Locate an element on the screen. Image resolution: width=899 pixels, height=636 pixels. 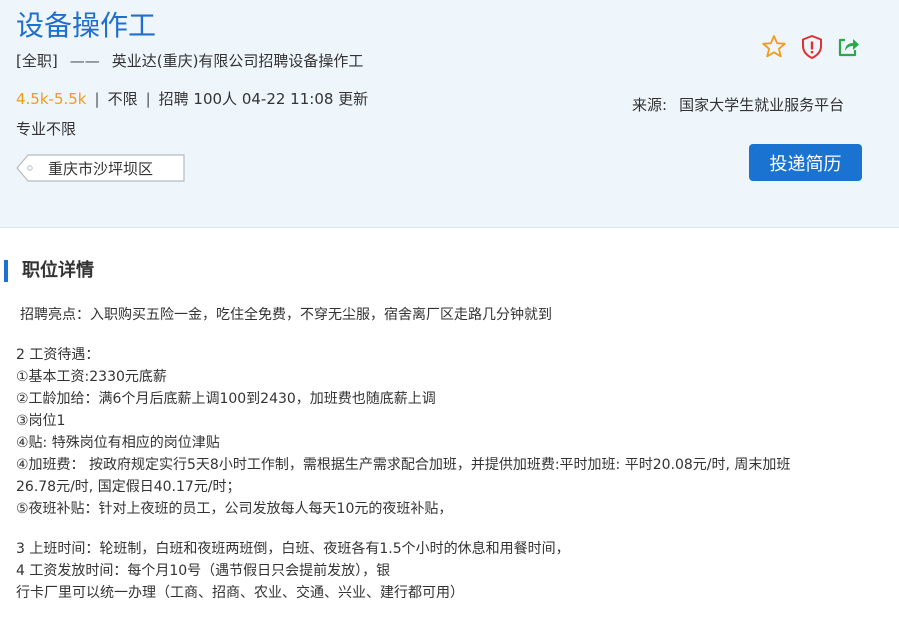
shield-alert-icon is located at coordinates (812, 47).